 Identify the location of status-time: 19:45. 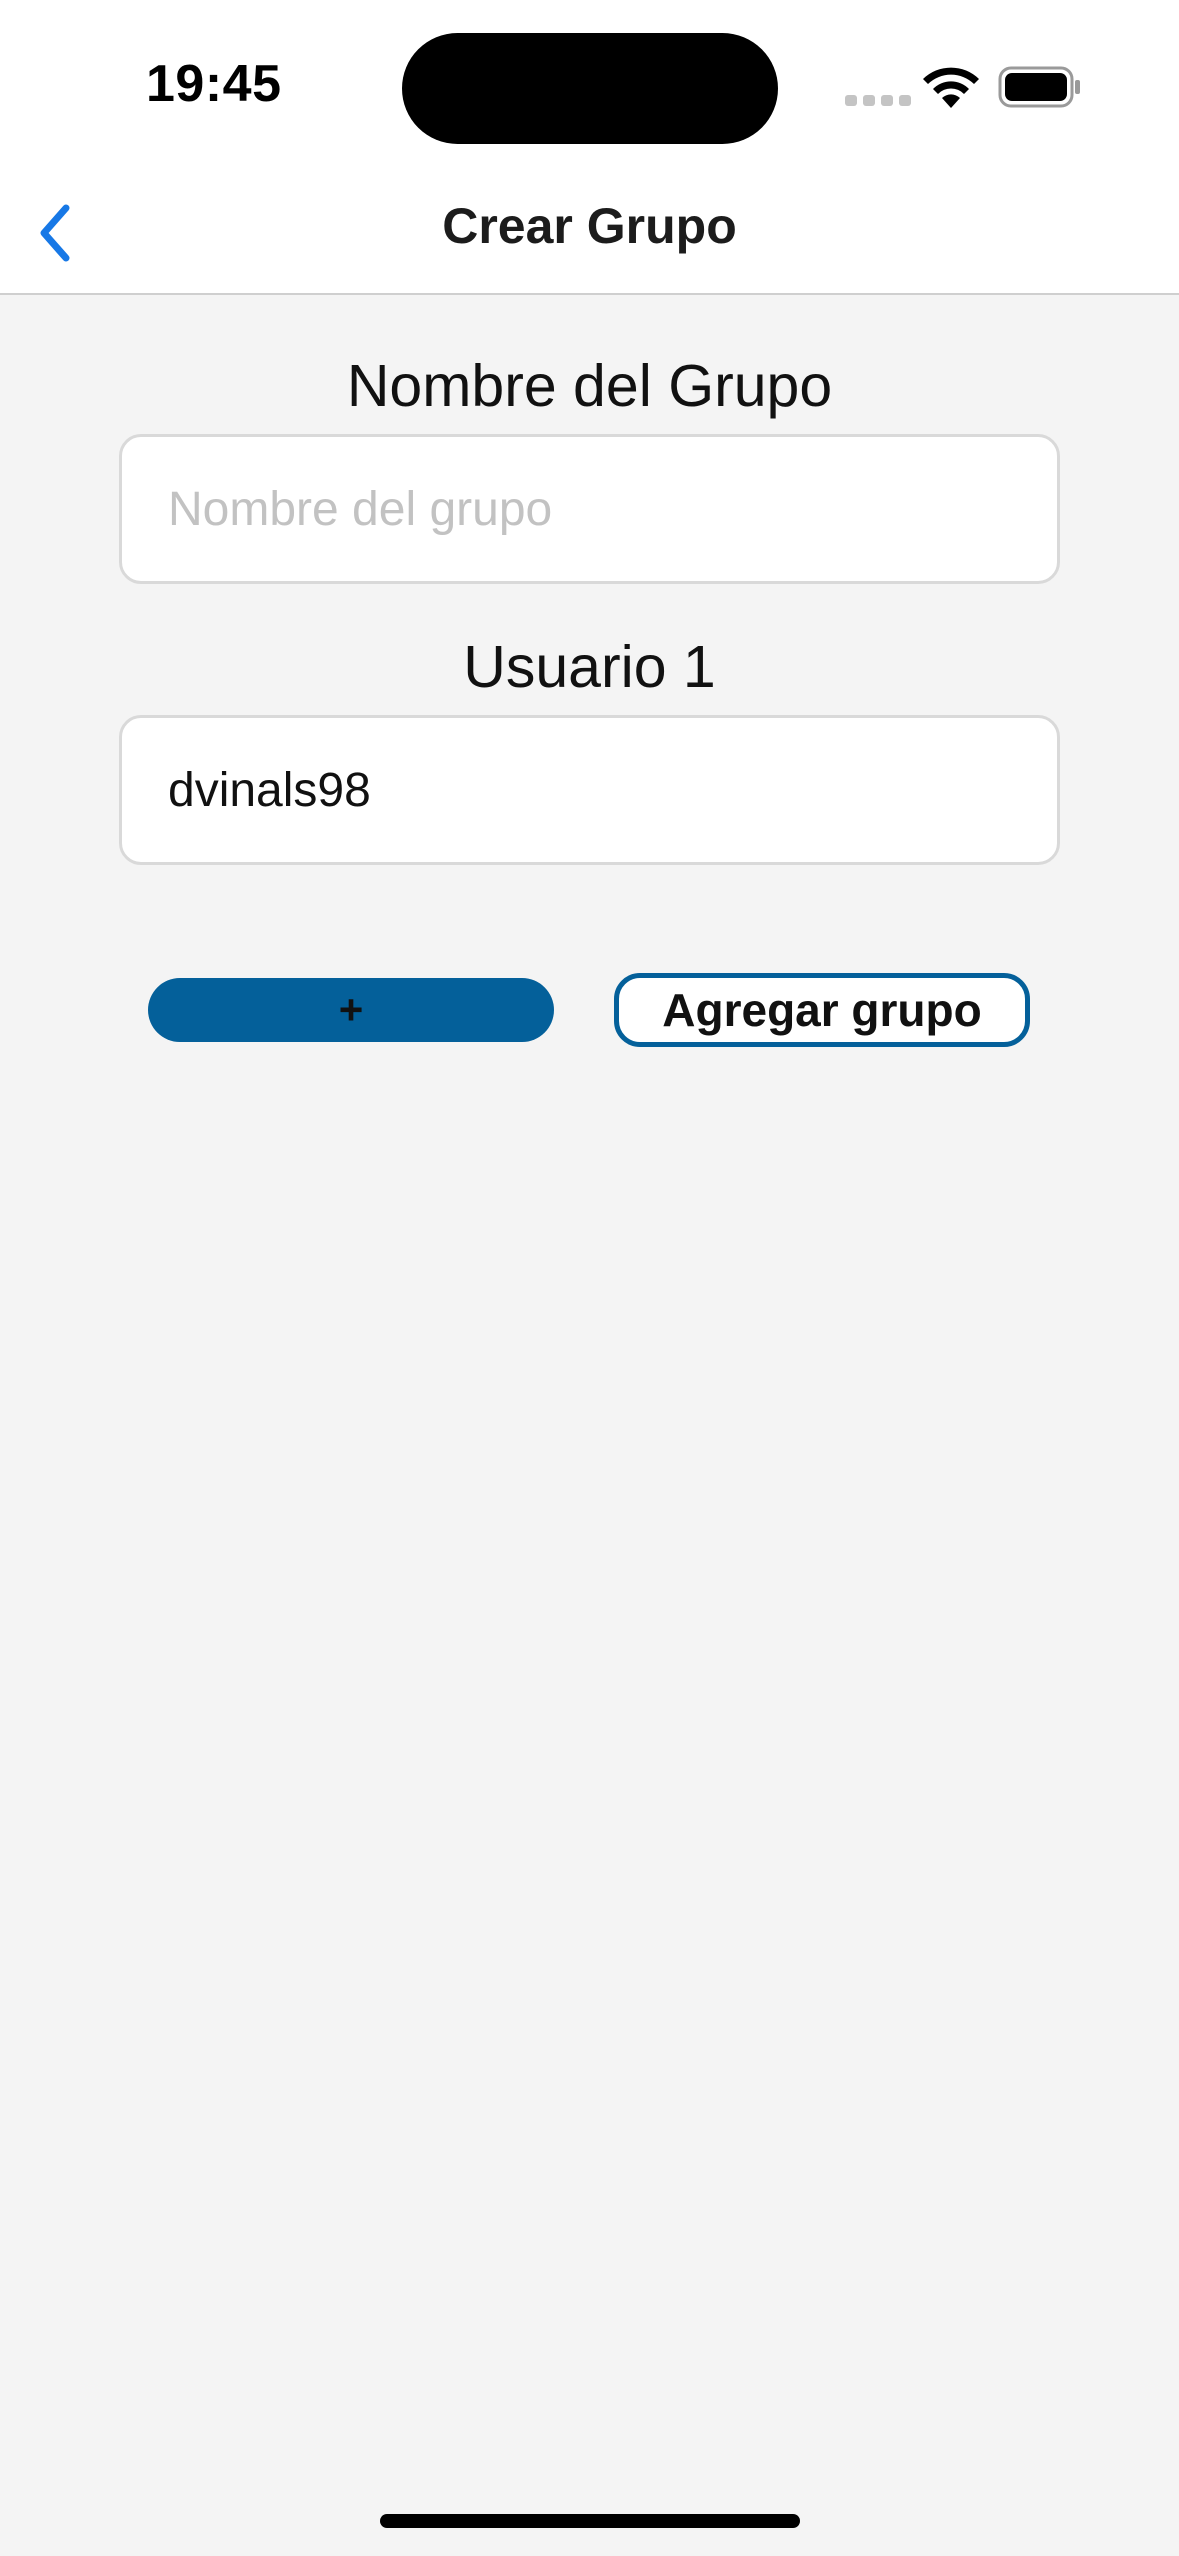
(214, 84).